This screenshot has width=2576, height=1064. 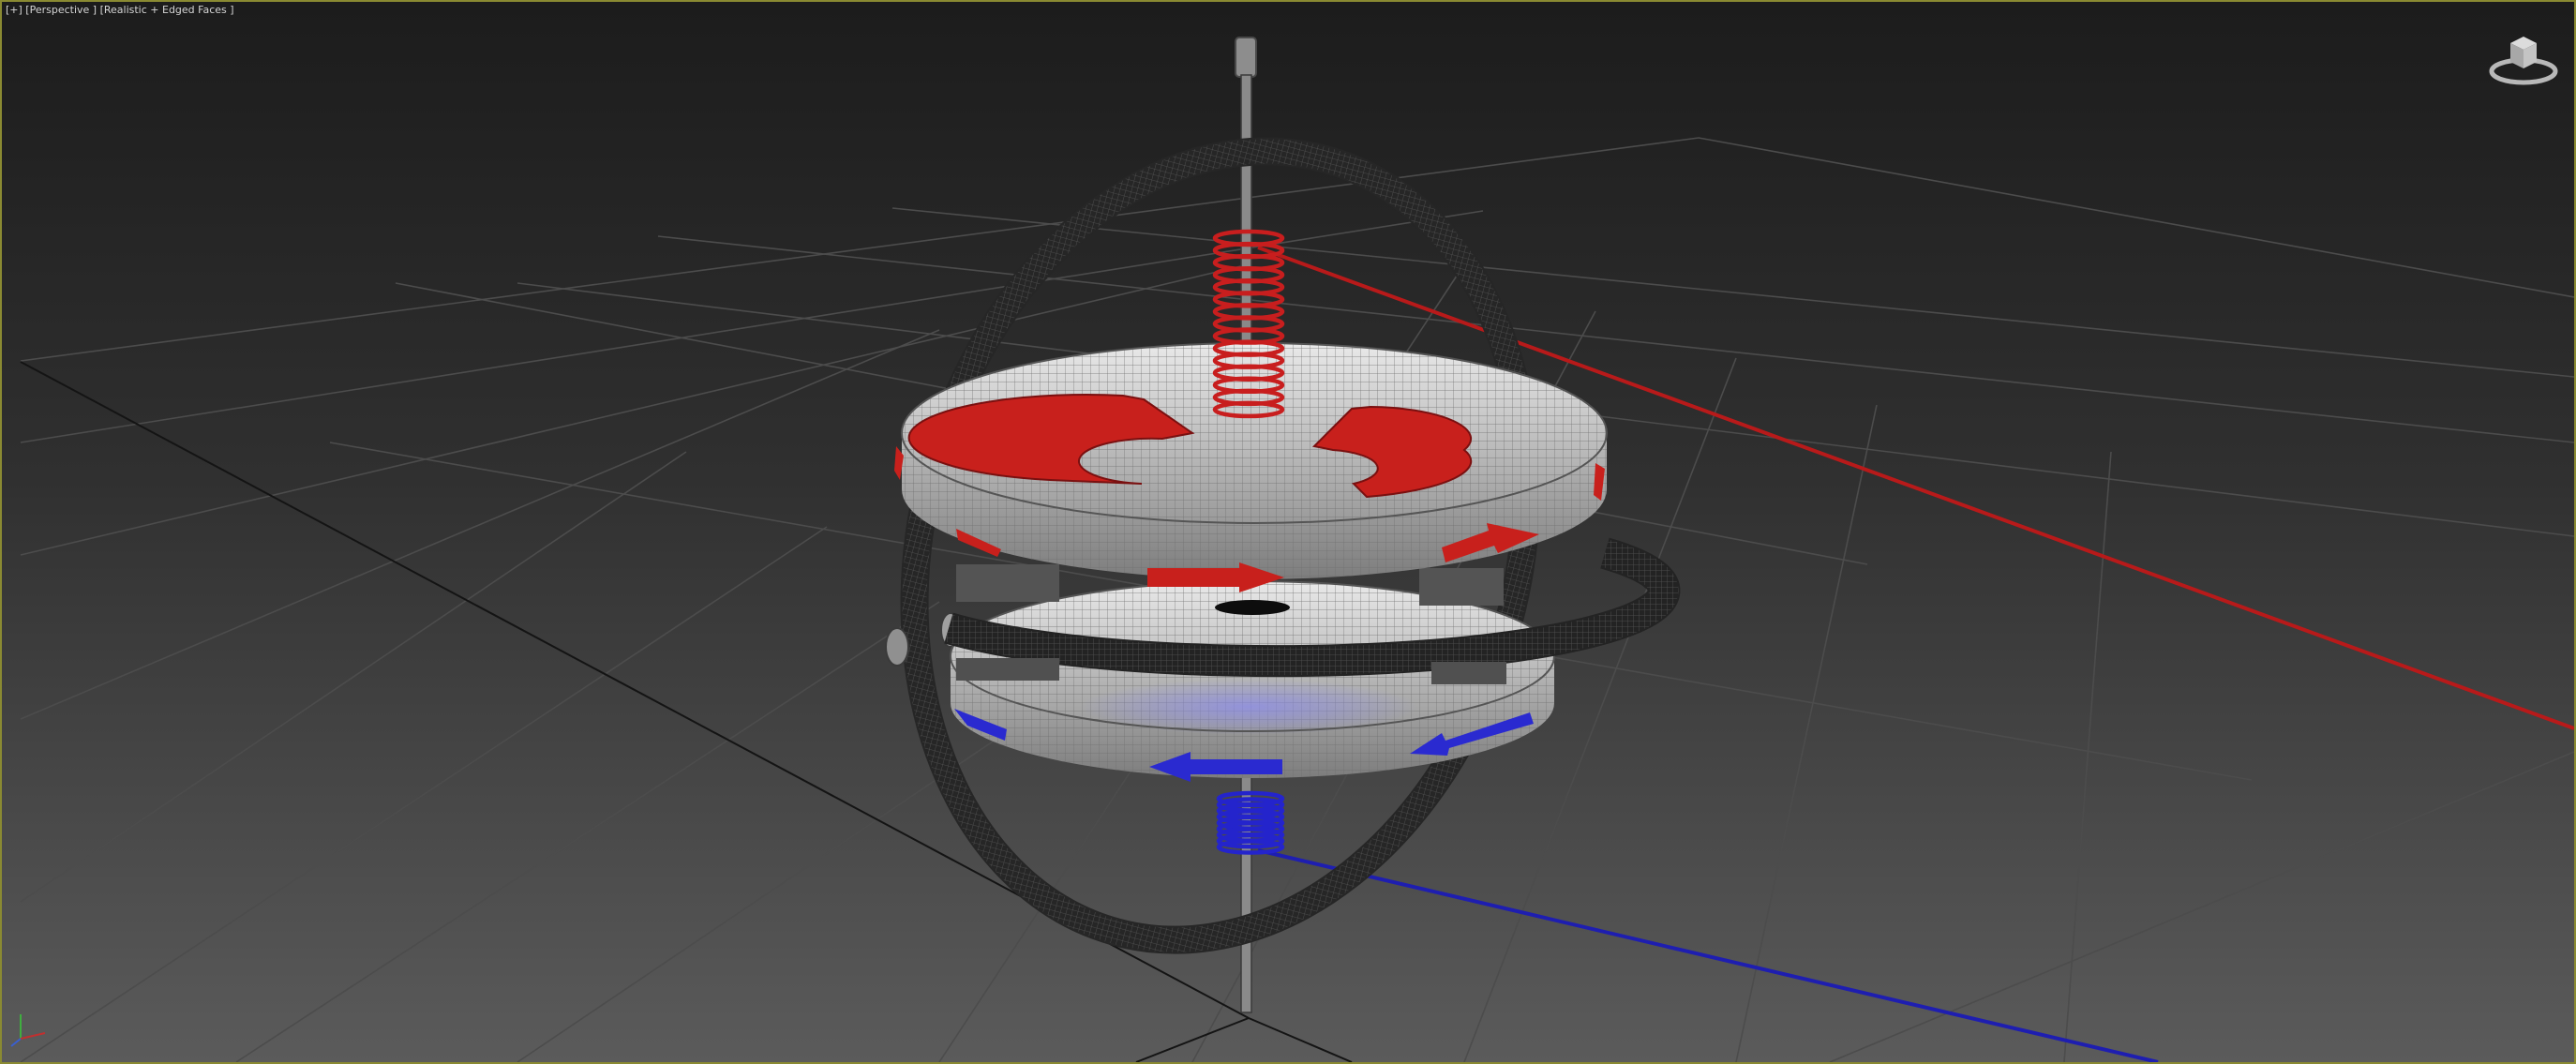 What do you see at coordinates (1708, 955) in the screenshot?
I see `z-axis-line` at bounding box center [1708, 955].